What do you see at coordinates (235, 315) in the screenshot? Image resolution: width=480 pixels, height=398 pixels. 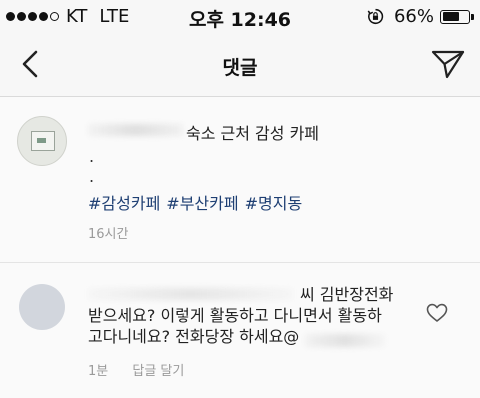 I see `comment-line: 받으세요? 이렇게 활동하고 다니면서 활동하` at bounding box center [235, 315].